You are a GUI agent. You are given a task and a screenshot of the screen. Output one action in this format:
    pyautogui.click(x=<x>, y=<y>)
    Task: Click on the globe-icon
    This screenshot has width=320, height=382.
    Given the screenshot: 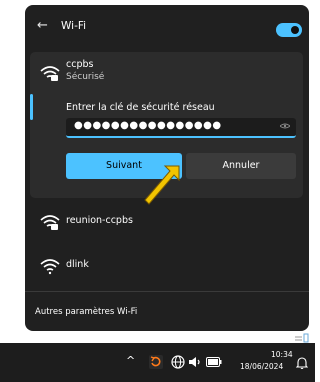 What is the action you would take?
    pyautogui.click(x=178, y=362)
    